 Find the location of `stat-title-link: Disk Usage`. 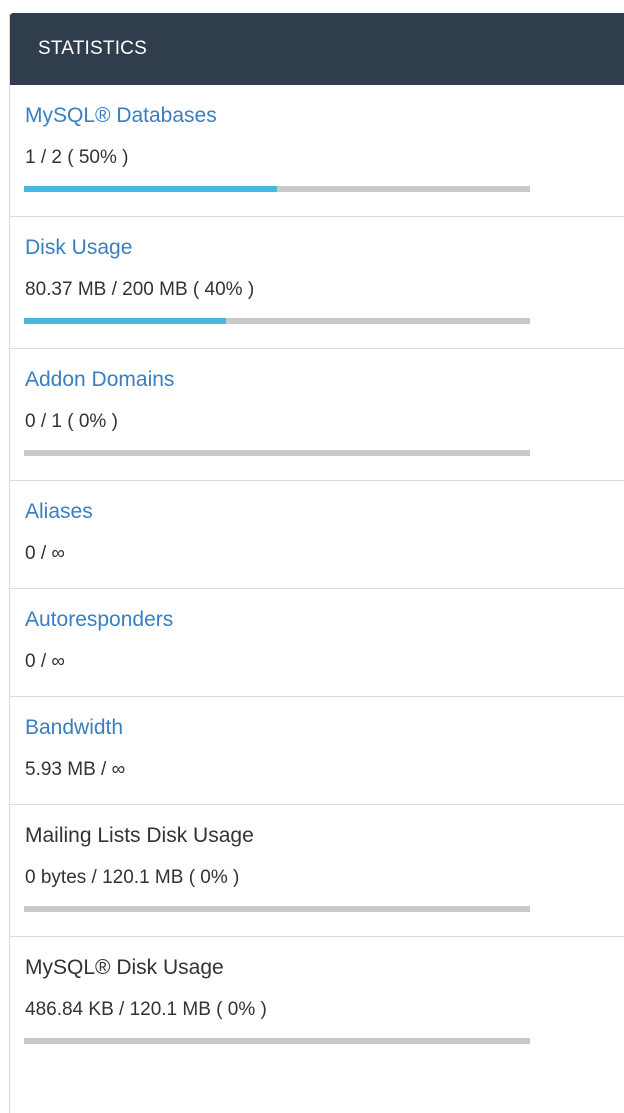

stat-title-link: Disk Usage is located at coordinates (78, 248).